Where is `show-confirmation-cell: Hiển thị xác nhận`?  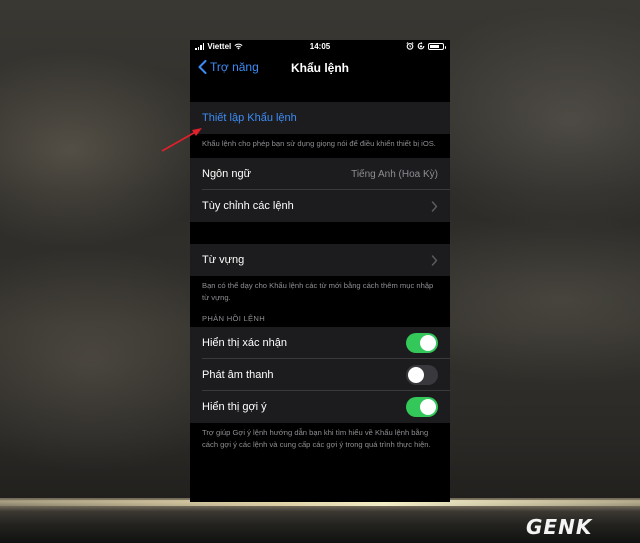
show-confirmation-cell: Hiển thị xác nhận is located at coordinates (320, 343).